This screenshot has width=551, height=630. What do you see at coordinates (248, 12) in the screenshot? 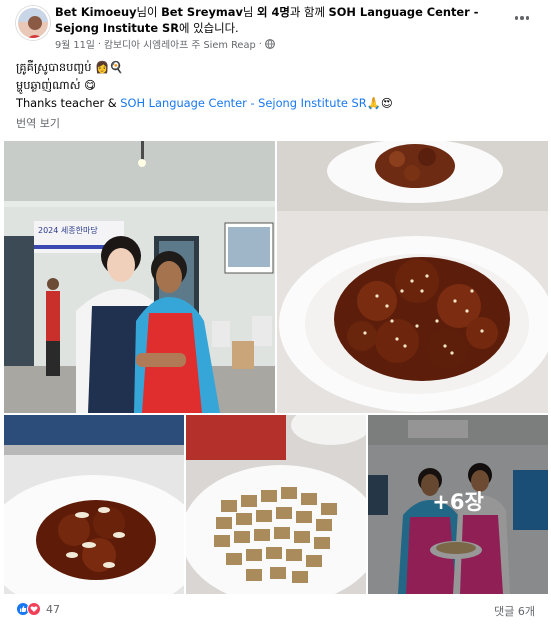
I see `connector-text: 님` at bounding box center [248, 12].